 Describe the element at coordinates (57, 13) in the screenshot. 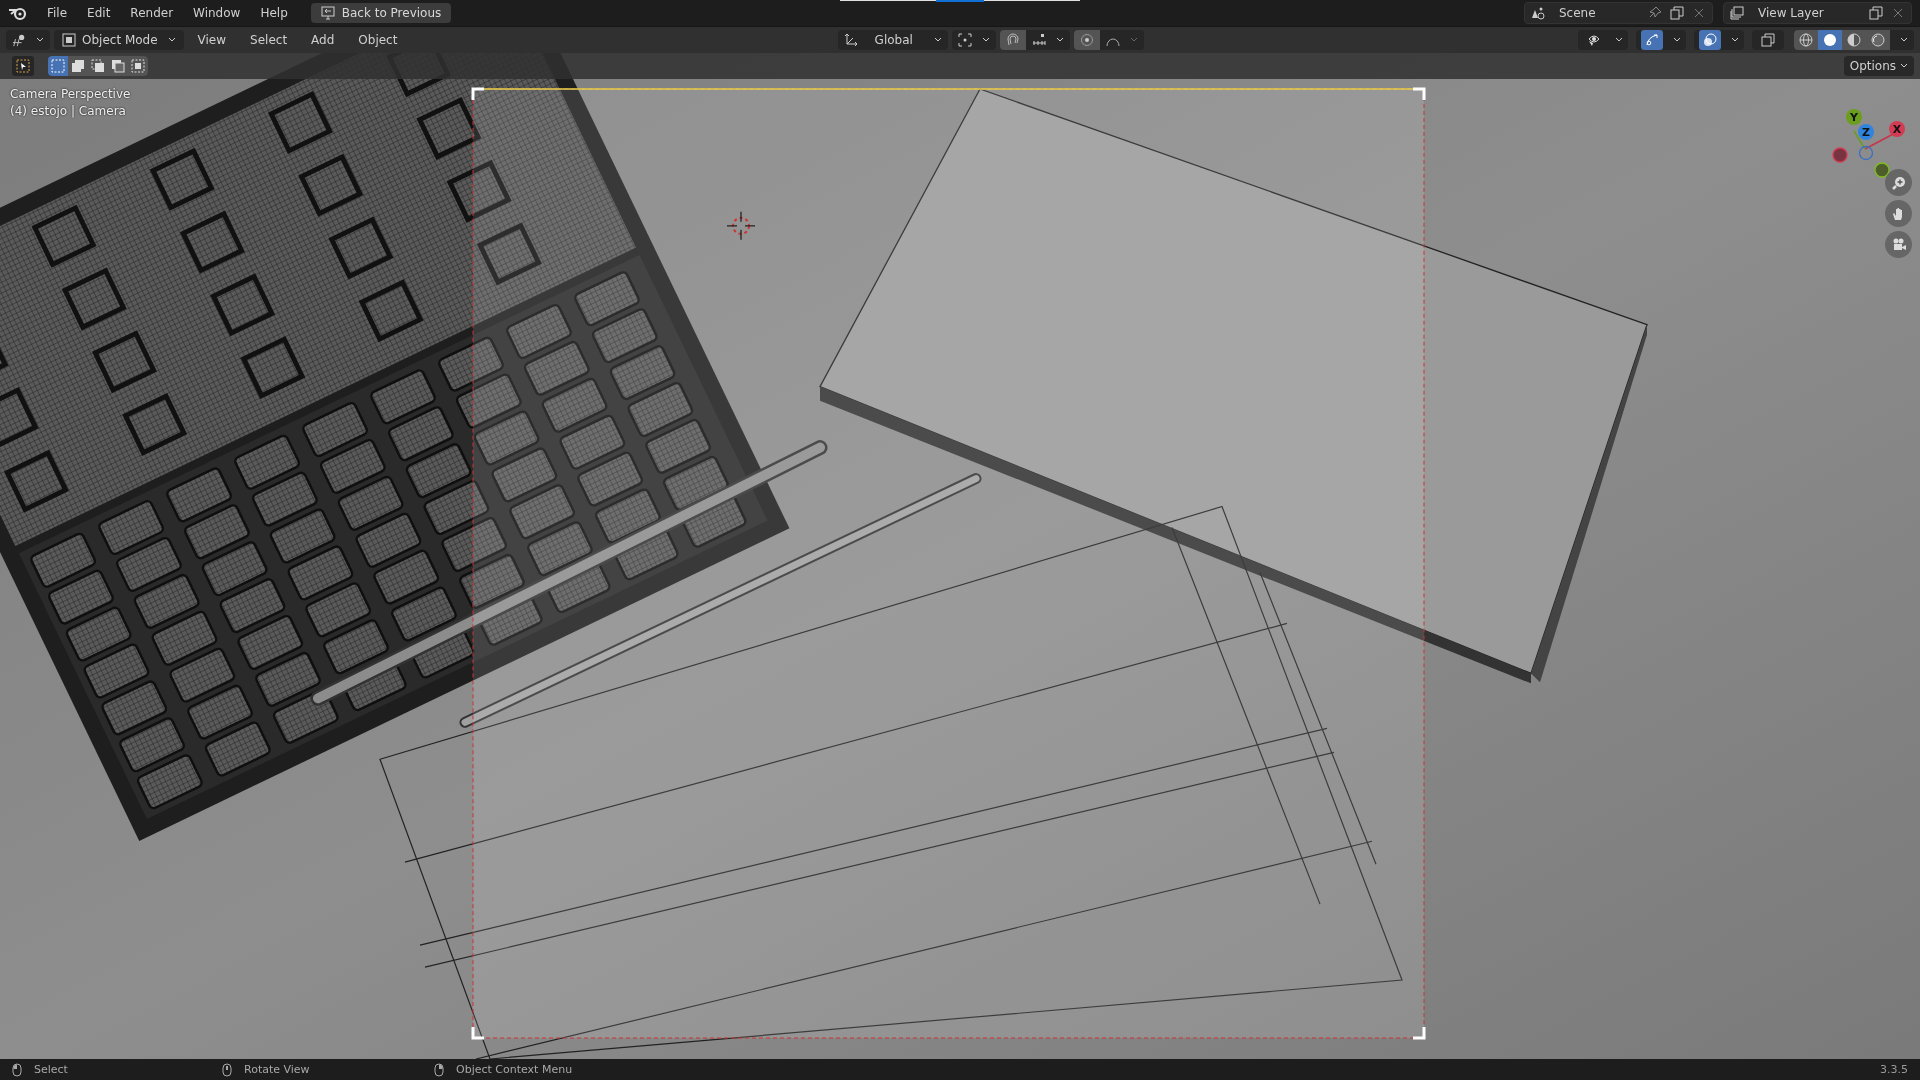

I see `menu-item: File` at that location.